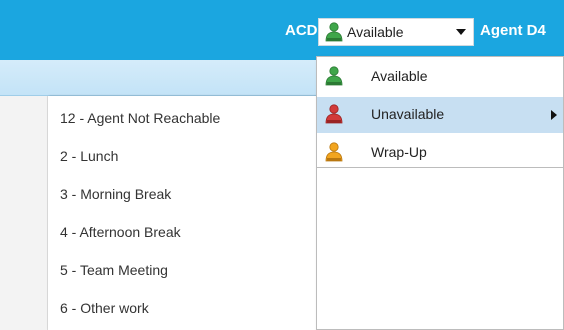 This screenshot has width=564, height=330. Describe the element at coordinates (183, 270) in the screenshot. I see `reason-item-5: 5 - Team Meeting` at that location.